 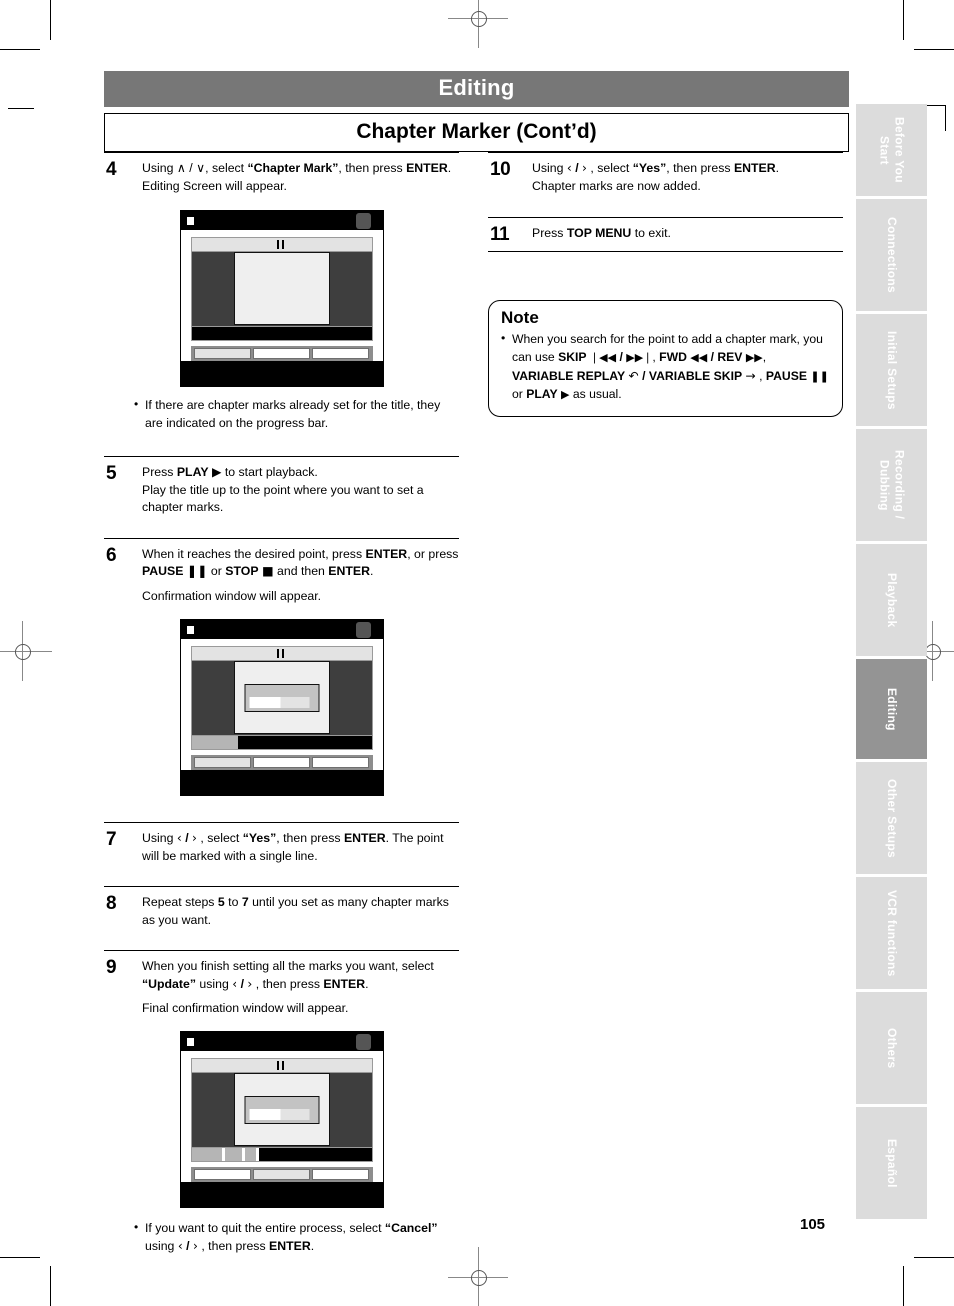 I want to click on registration-mark-bottom, so click(x=478, y=1276).